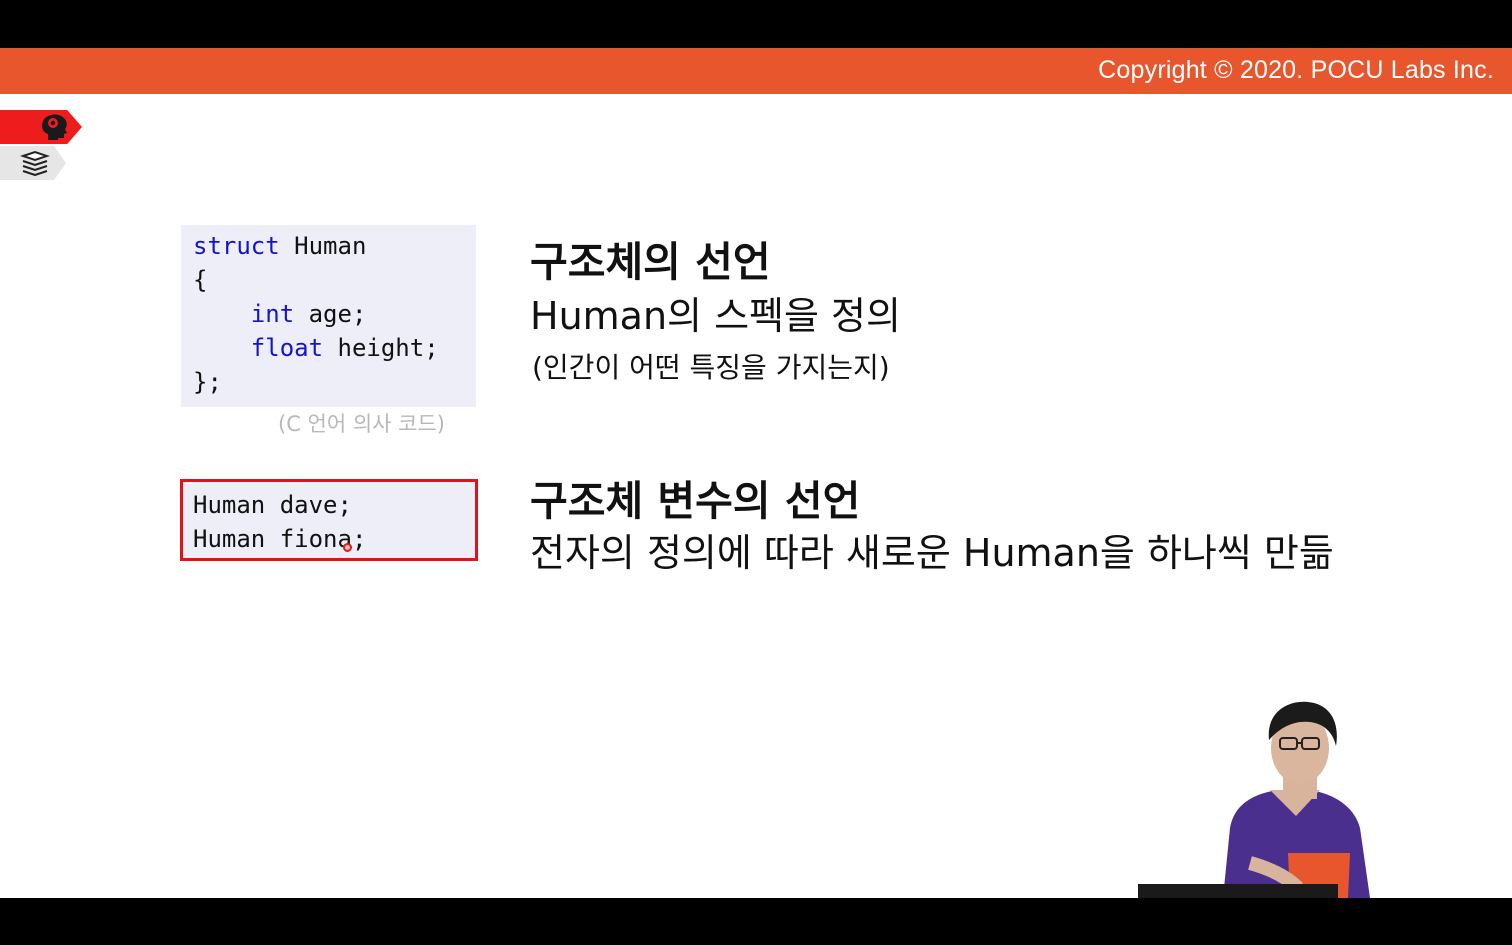 Image resolution: width=1512 pixels, height=945 pixels. Describe the element at coordinates (1296, 70) in the screenshot. I see `copyright-text: Copyright © 2020. POCU Labs Inc.` at that location.